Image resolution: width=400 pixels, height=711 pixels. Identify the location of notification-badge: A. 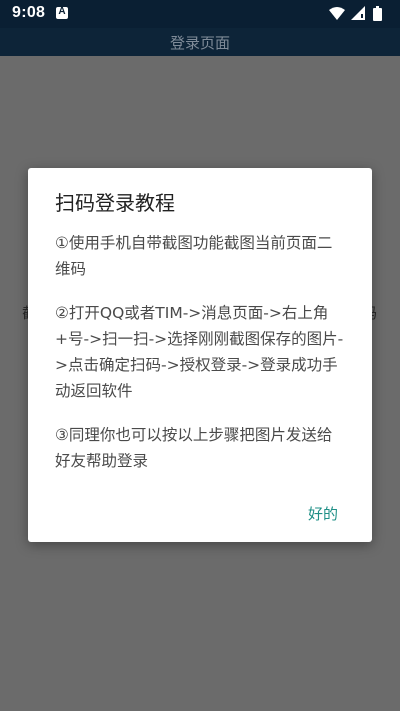
(62, 11).